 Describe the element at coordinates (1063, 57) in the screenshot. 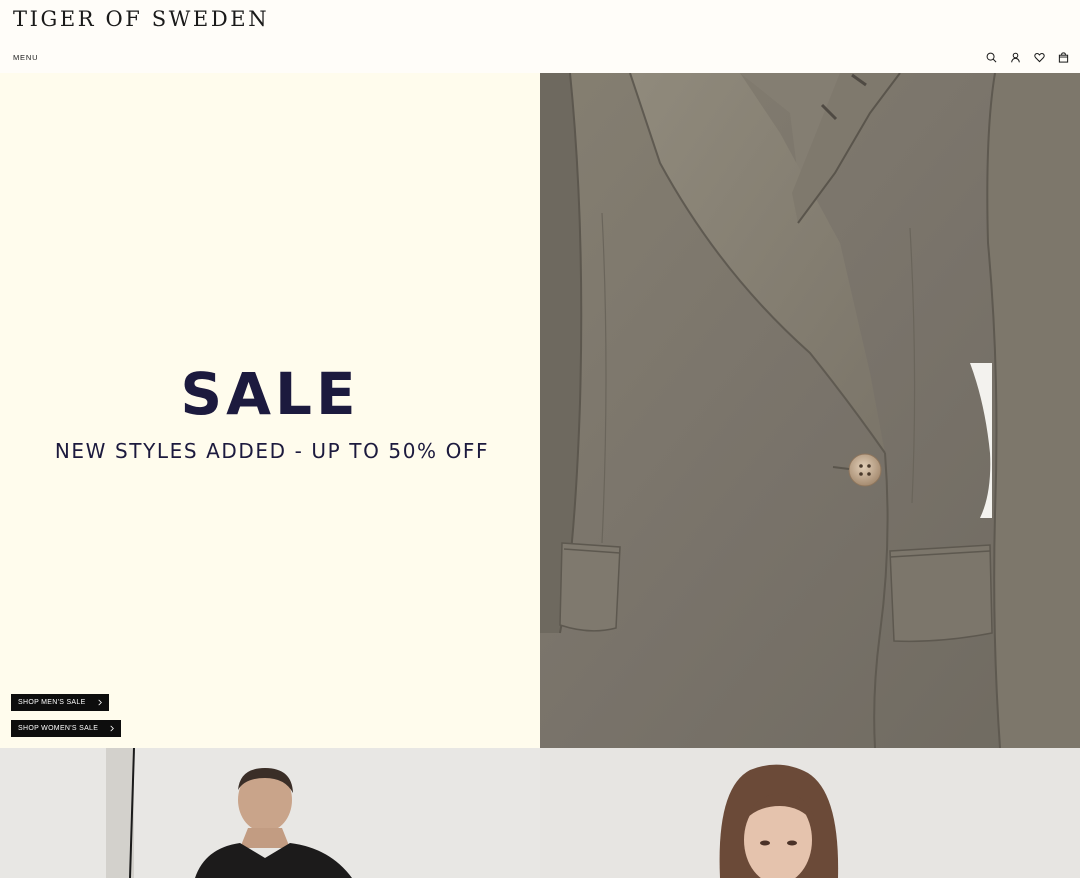

I see `bag-icon` at that location.